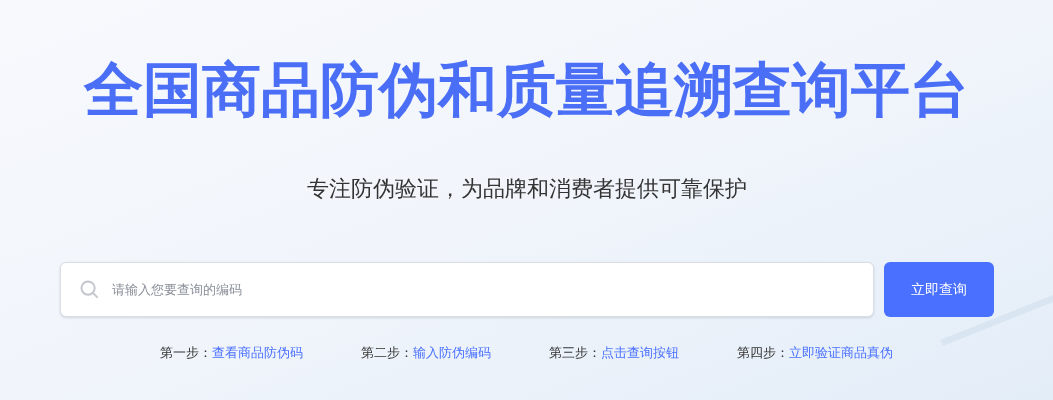 The width and height of the screenshot is (1053, 400). Describe the element at coordinates (452, 353) in the screenshot. I see `step-link: 输入防伪编码` at that location.